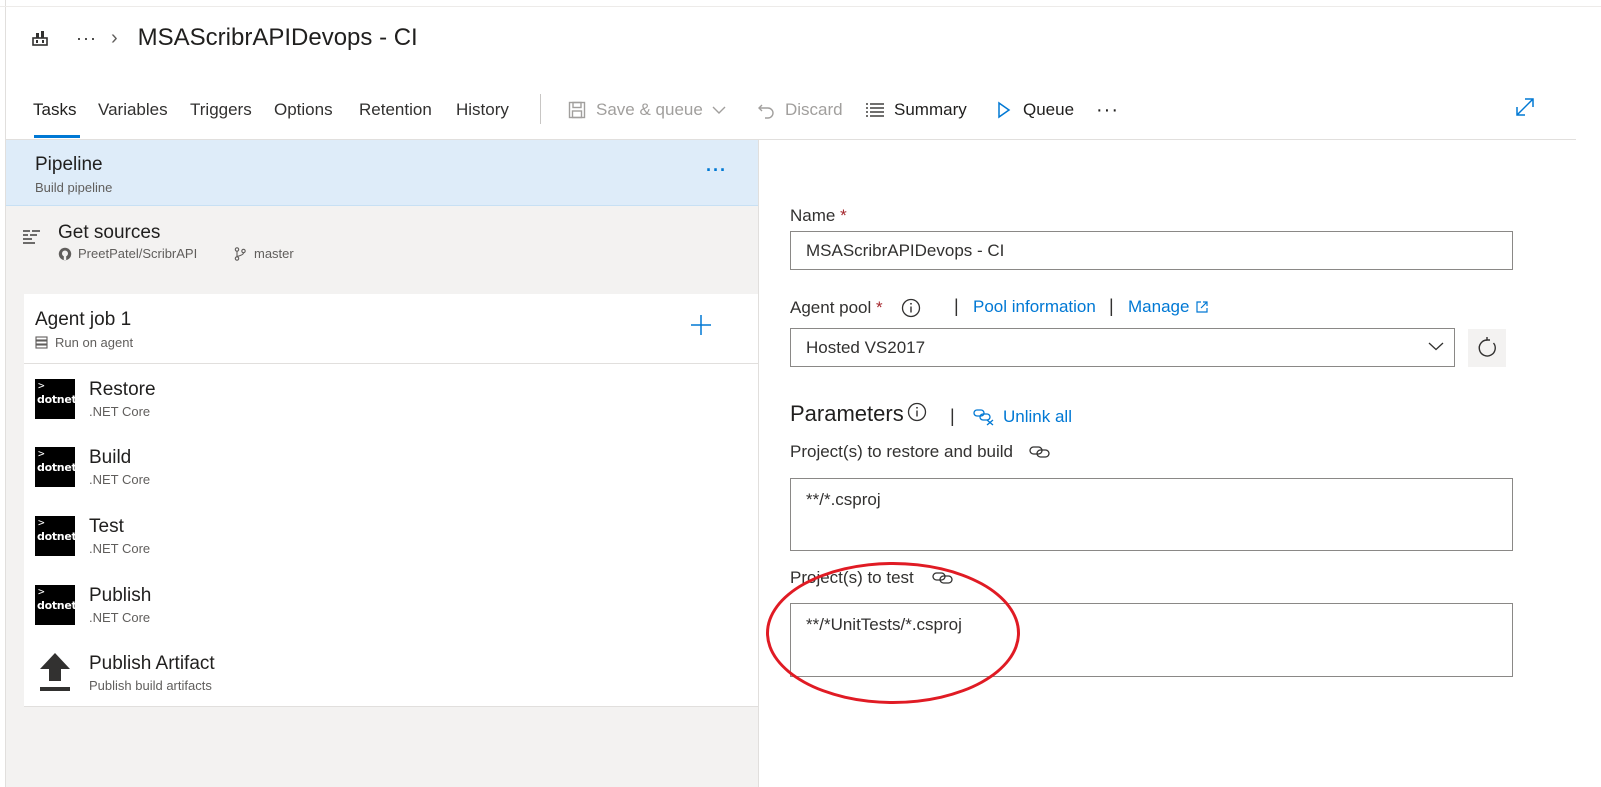  I want to click on plus-icon, so click(701, 325).